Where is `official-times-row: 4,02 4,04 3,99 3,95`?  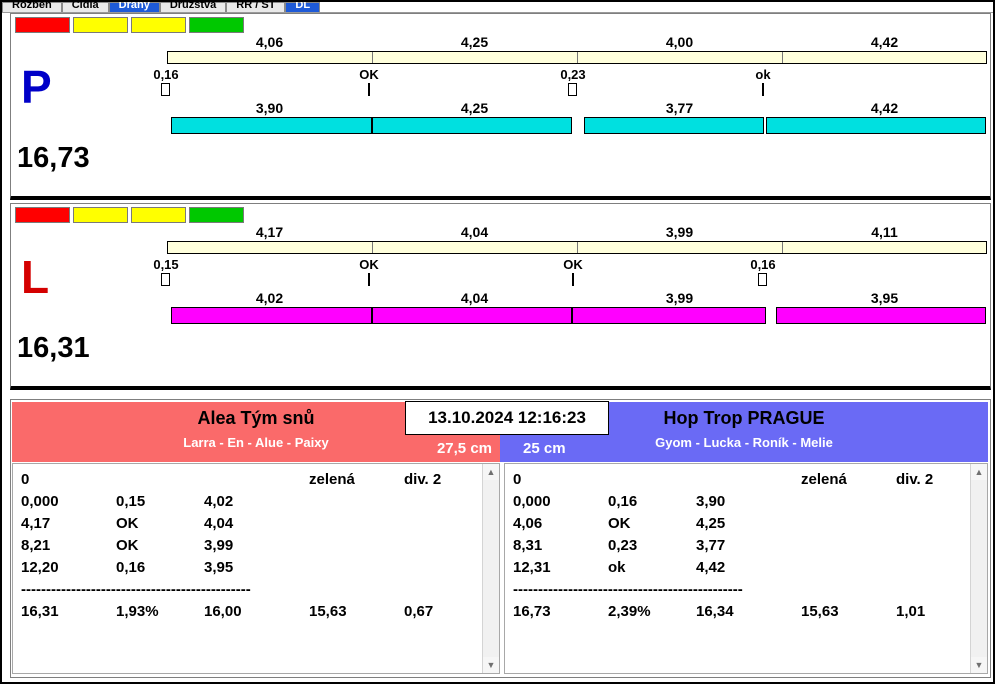
official-times-row: 4,02 4,04 3,99 3,95 is located at coordinates (577, 298).